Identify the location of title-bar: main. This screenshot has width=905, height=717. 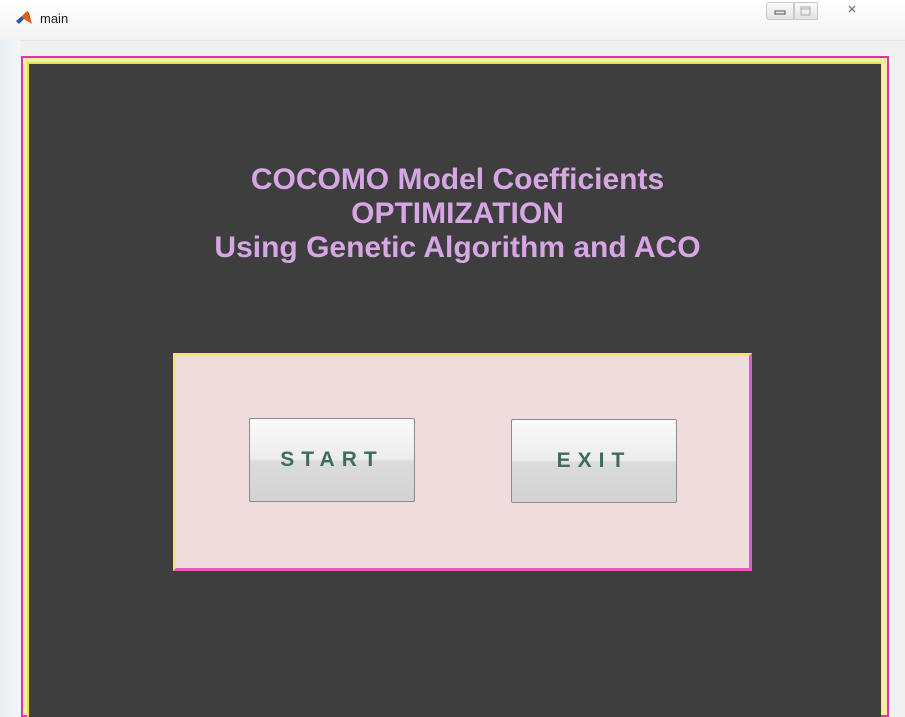
(452, 20).